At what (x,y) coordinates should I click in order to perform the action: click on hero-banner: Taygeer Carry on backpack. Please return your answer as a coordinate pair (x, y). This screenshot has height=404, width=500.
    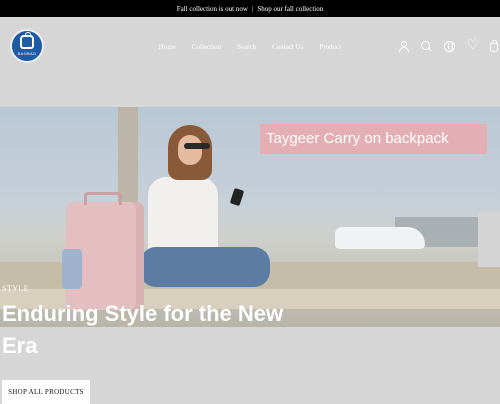
    Looking at the image, I should click on (373, 139).